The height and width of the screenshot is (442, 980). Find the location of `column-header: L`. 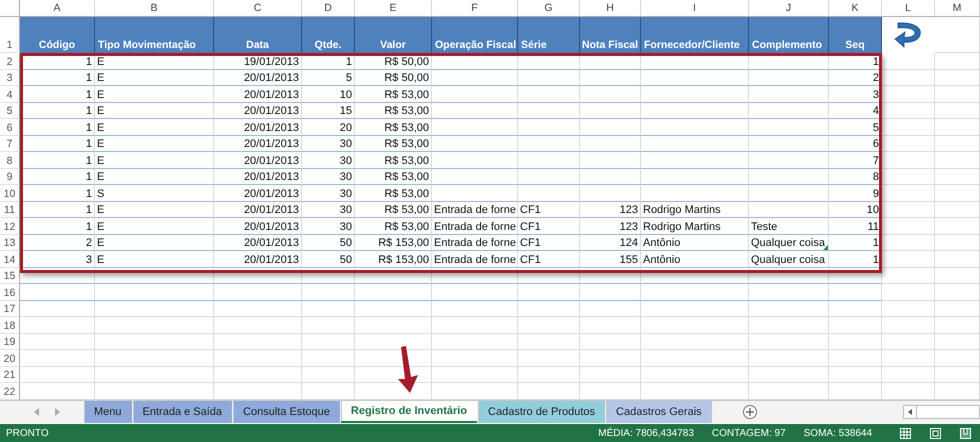

column-header: L is located at coordinates (908, 8).